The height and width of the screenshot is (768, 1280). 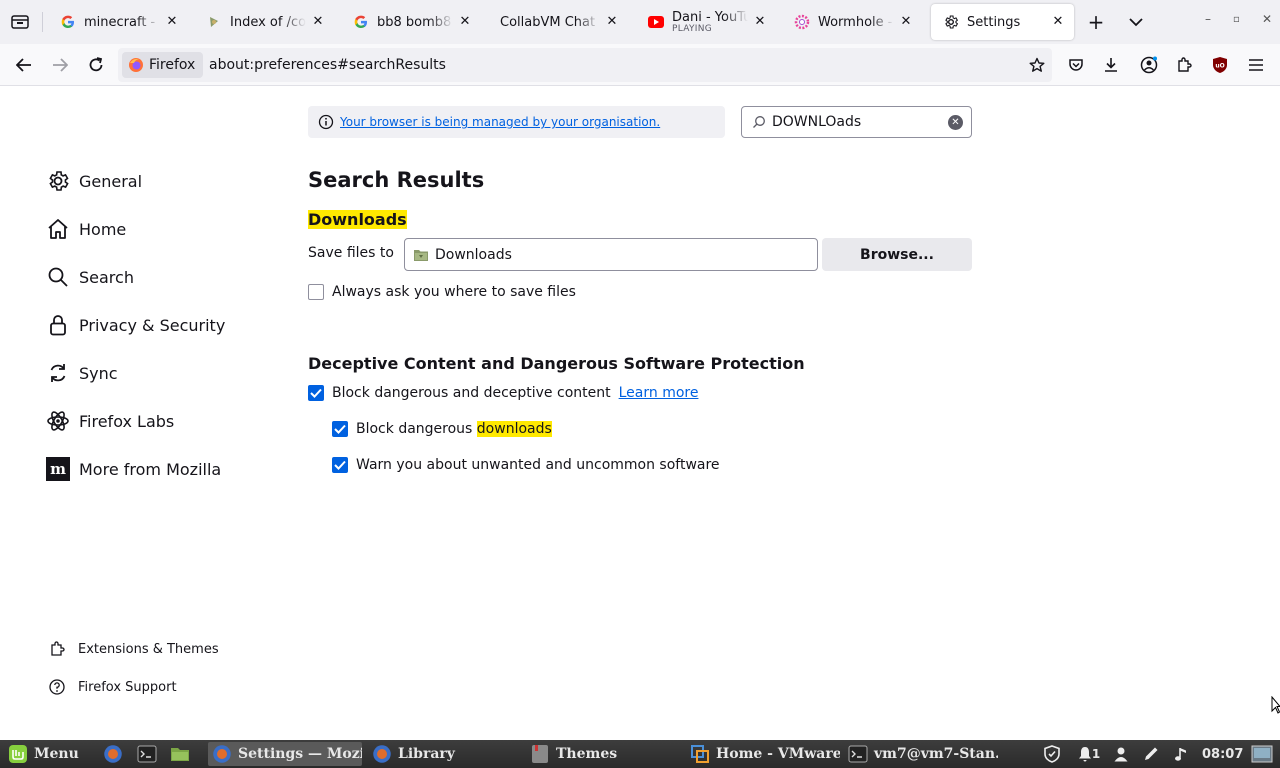 What do you see at coordinates (24, 65) in the screenshot?
I see `back-button` at bounding box center [24, 65].